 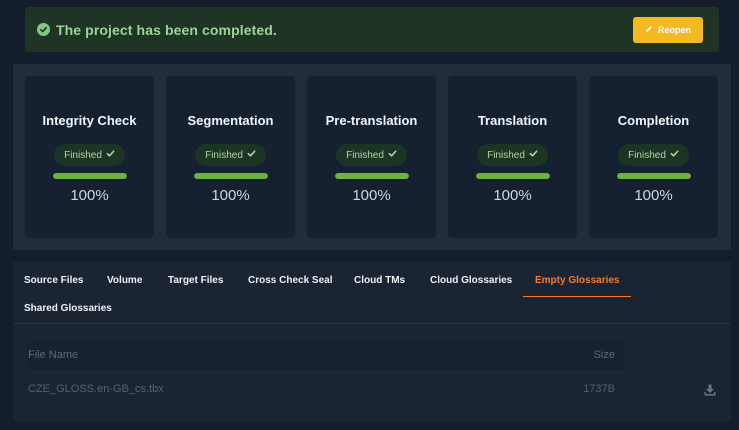 What do you see at coordinates (653, 120) in the screenshot?
I see `step-title: Completion` at bounding box center [653, 120].